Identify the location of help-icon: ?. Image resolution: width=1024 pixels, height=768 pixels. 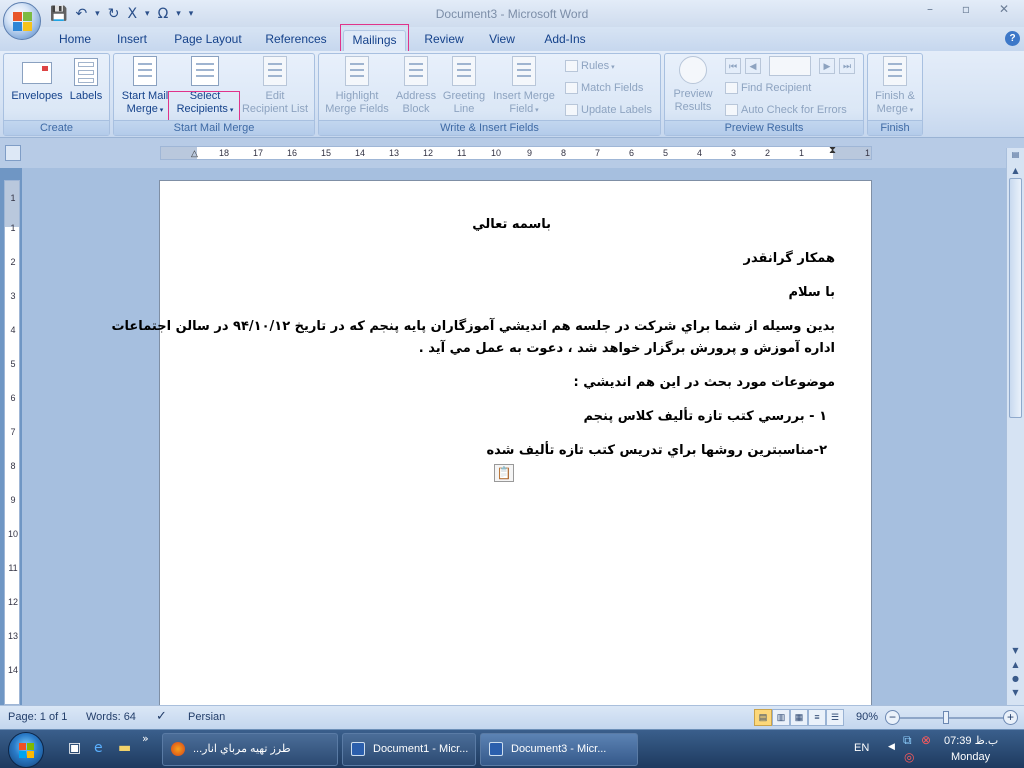
(1012, 38).